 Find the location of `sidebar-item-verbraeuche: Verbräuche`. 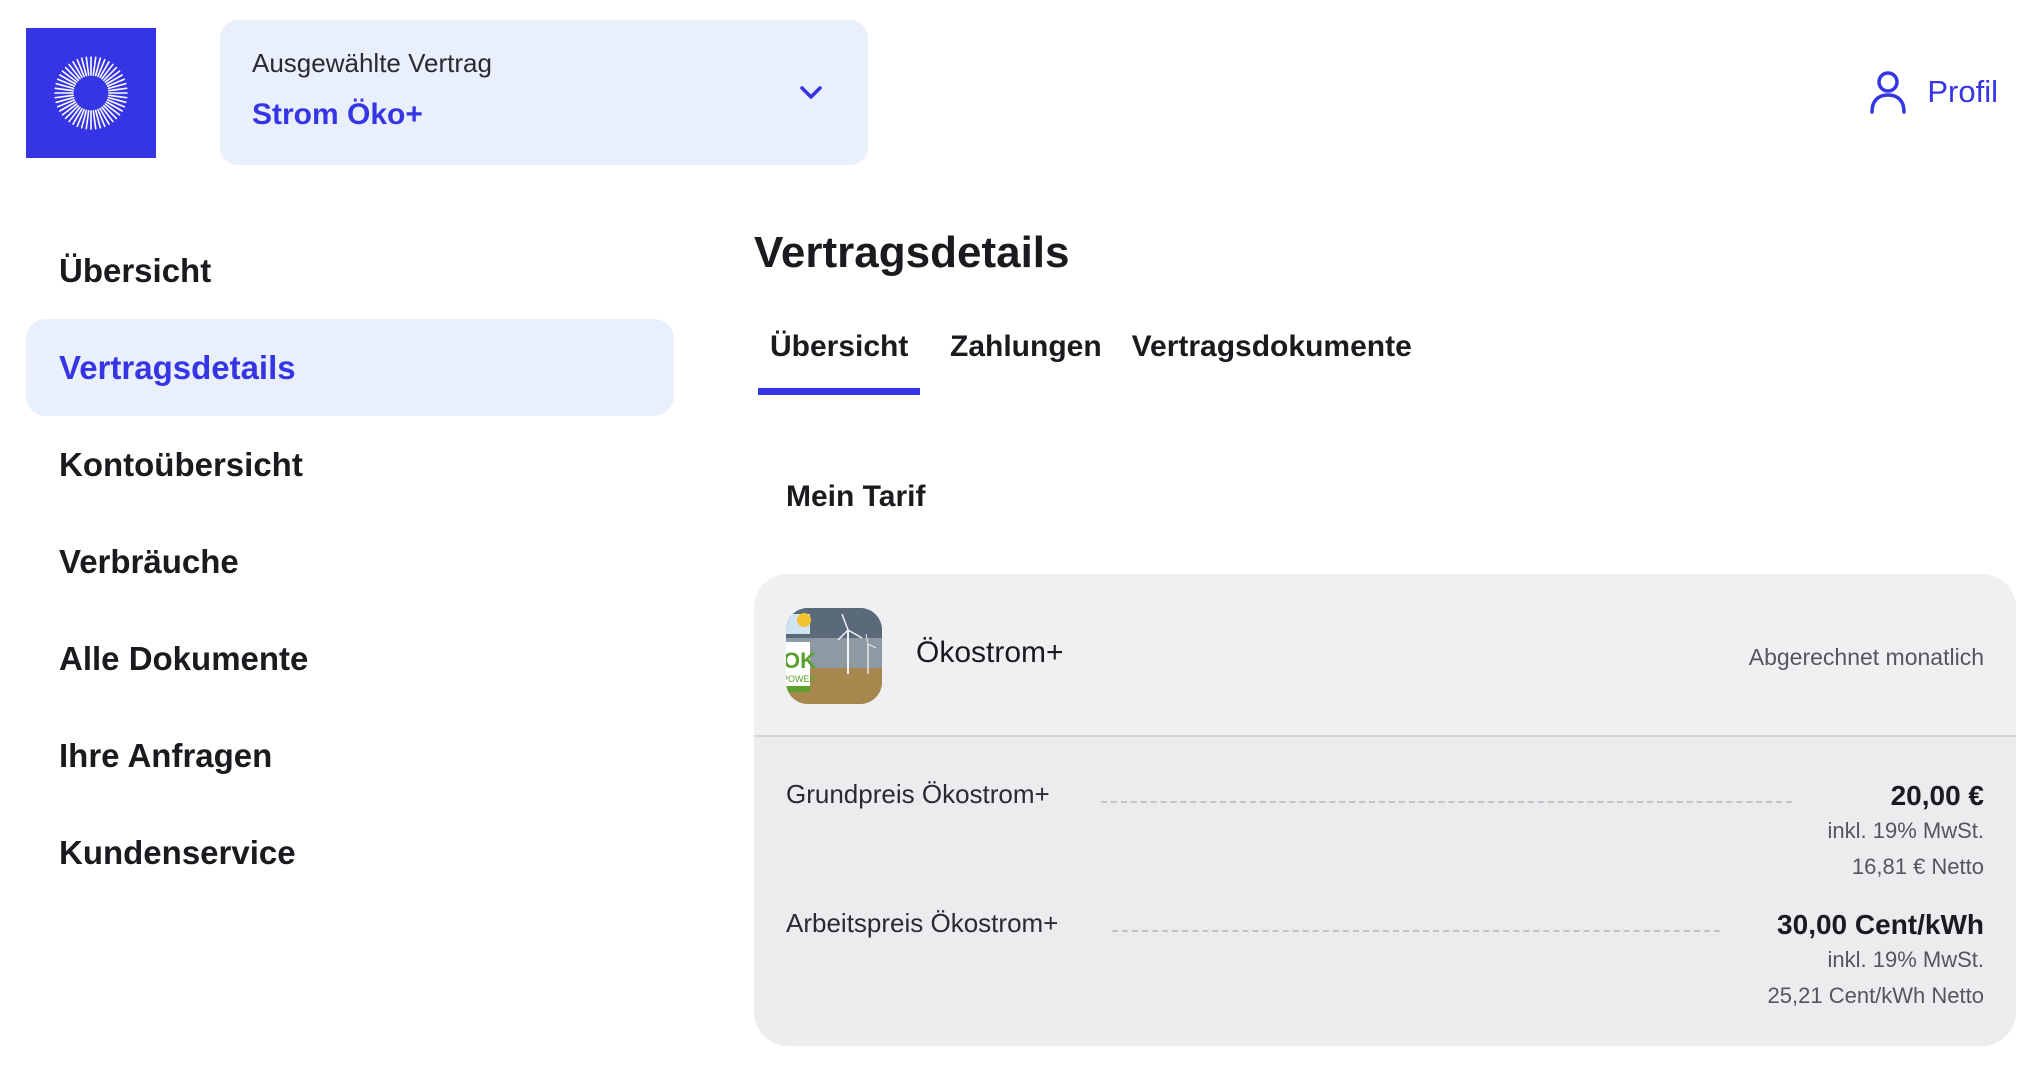

sidebar-item-verbraeuche: Verbräuche is located at coordinates (350, 561).